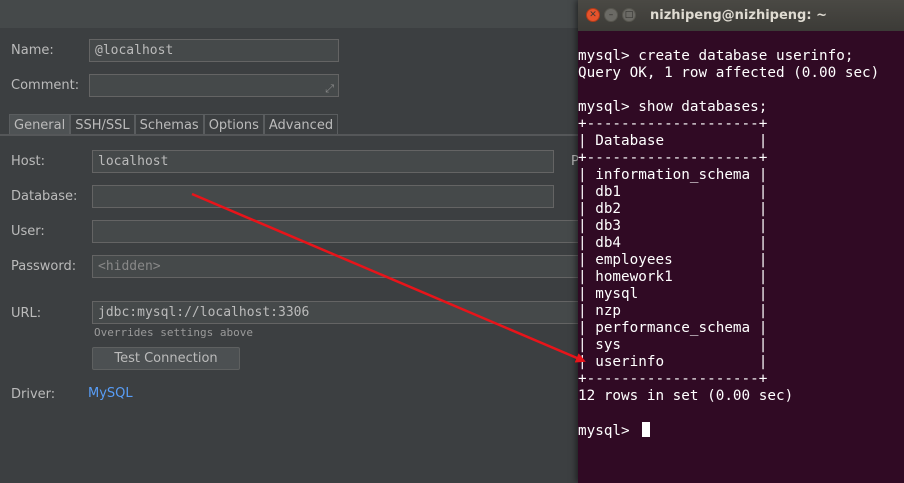 This screenshot has width=904, height=483. Describe the element at coordinates (44, 196) in the screenshot. I see `database-label: Database:` at that location.